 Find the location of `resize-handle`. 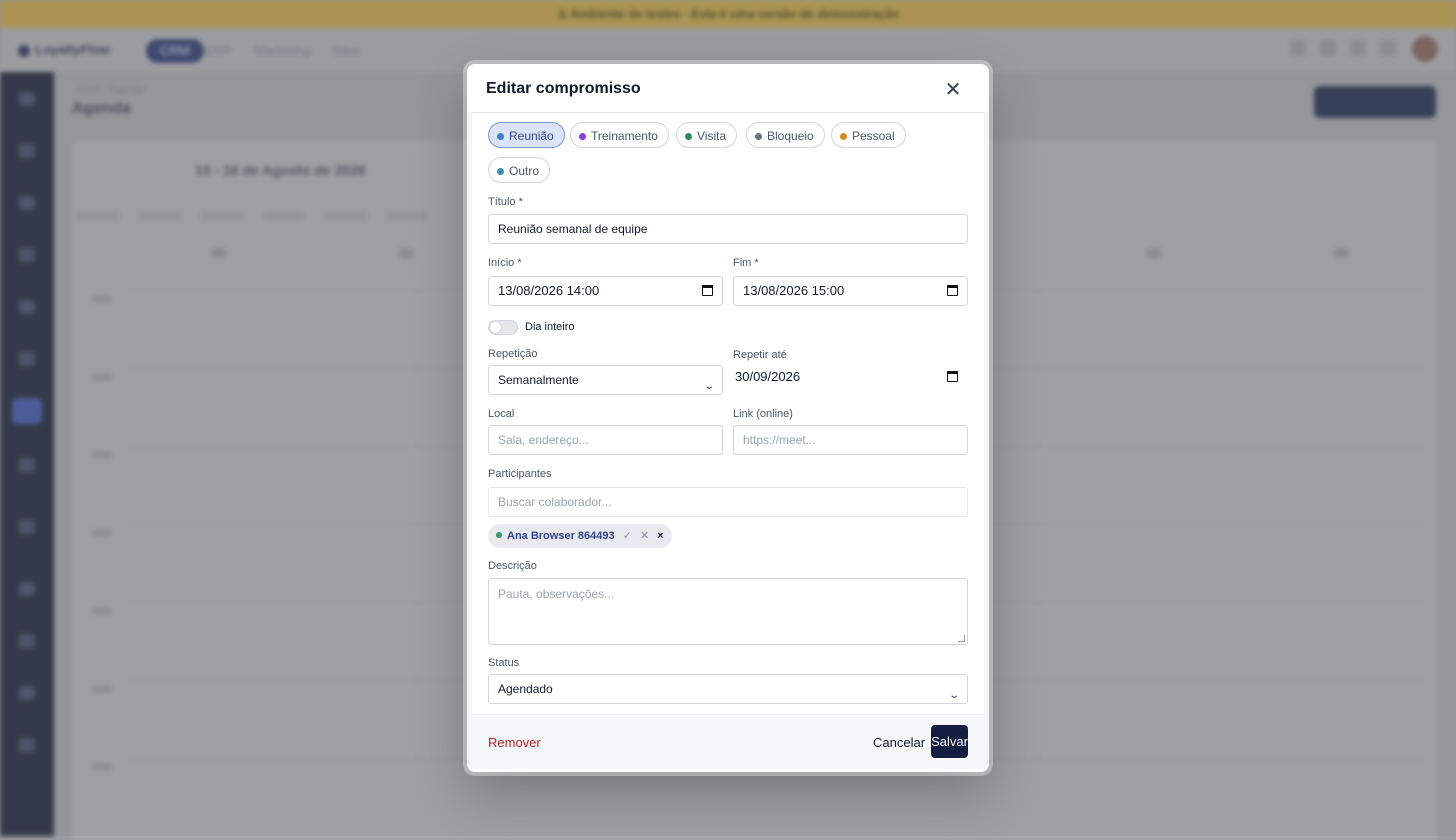

resize-handle is located at coordinates (961, 638).